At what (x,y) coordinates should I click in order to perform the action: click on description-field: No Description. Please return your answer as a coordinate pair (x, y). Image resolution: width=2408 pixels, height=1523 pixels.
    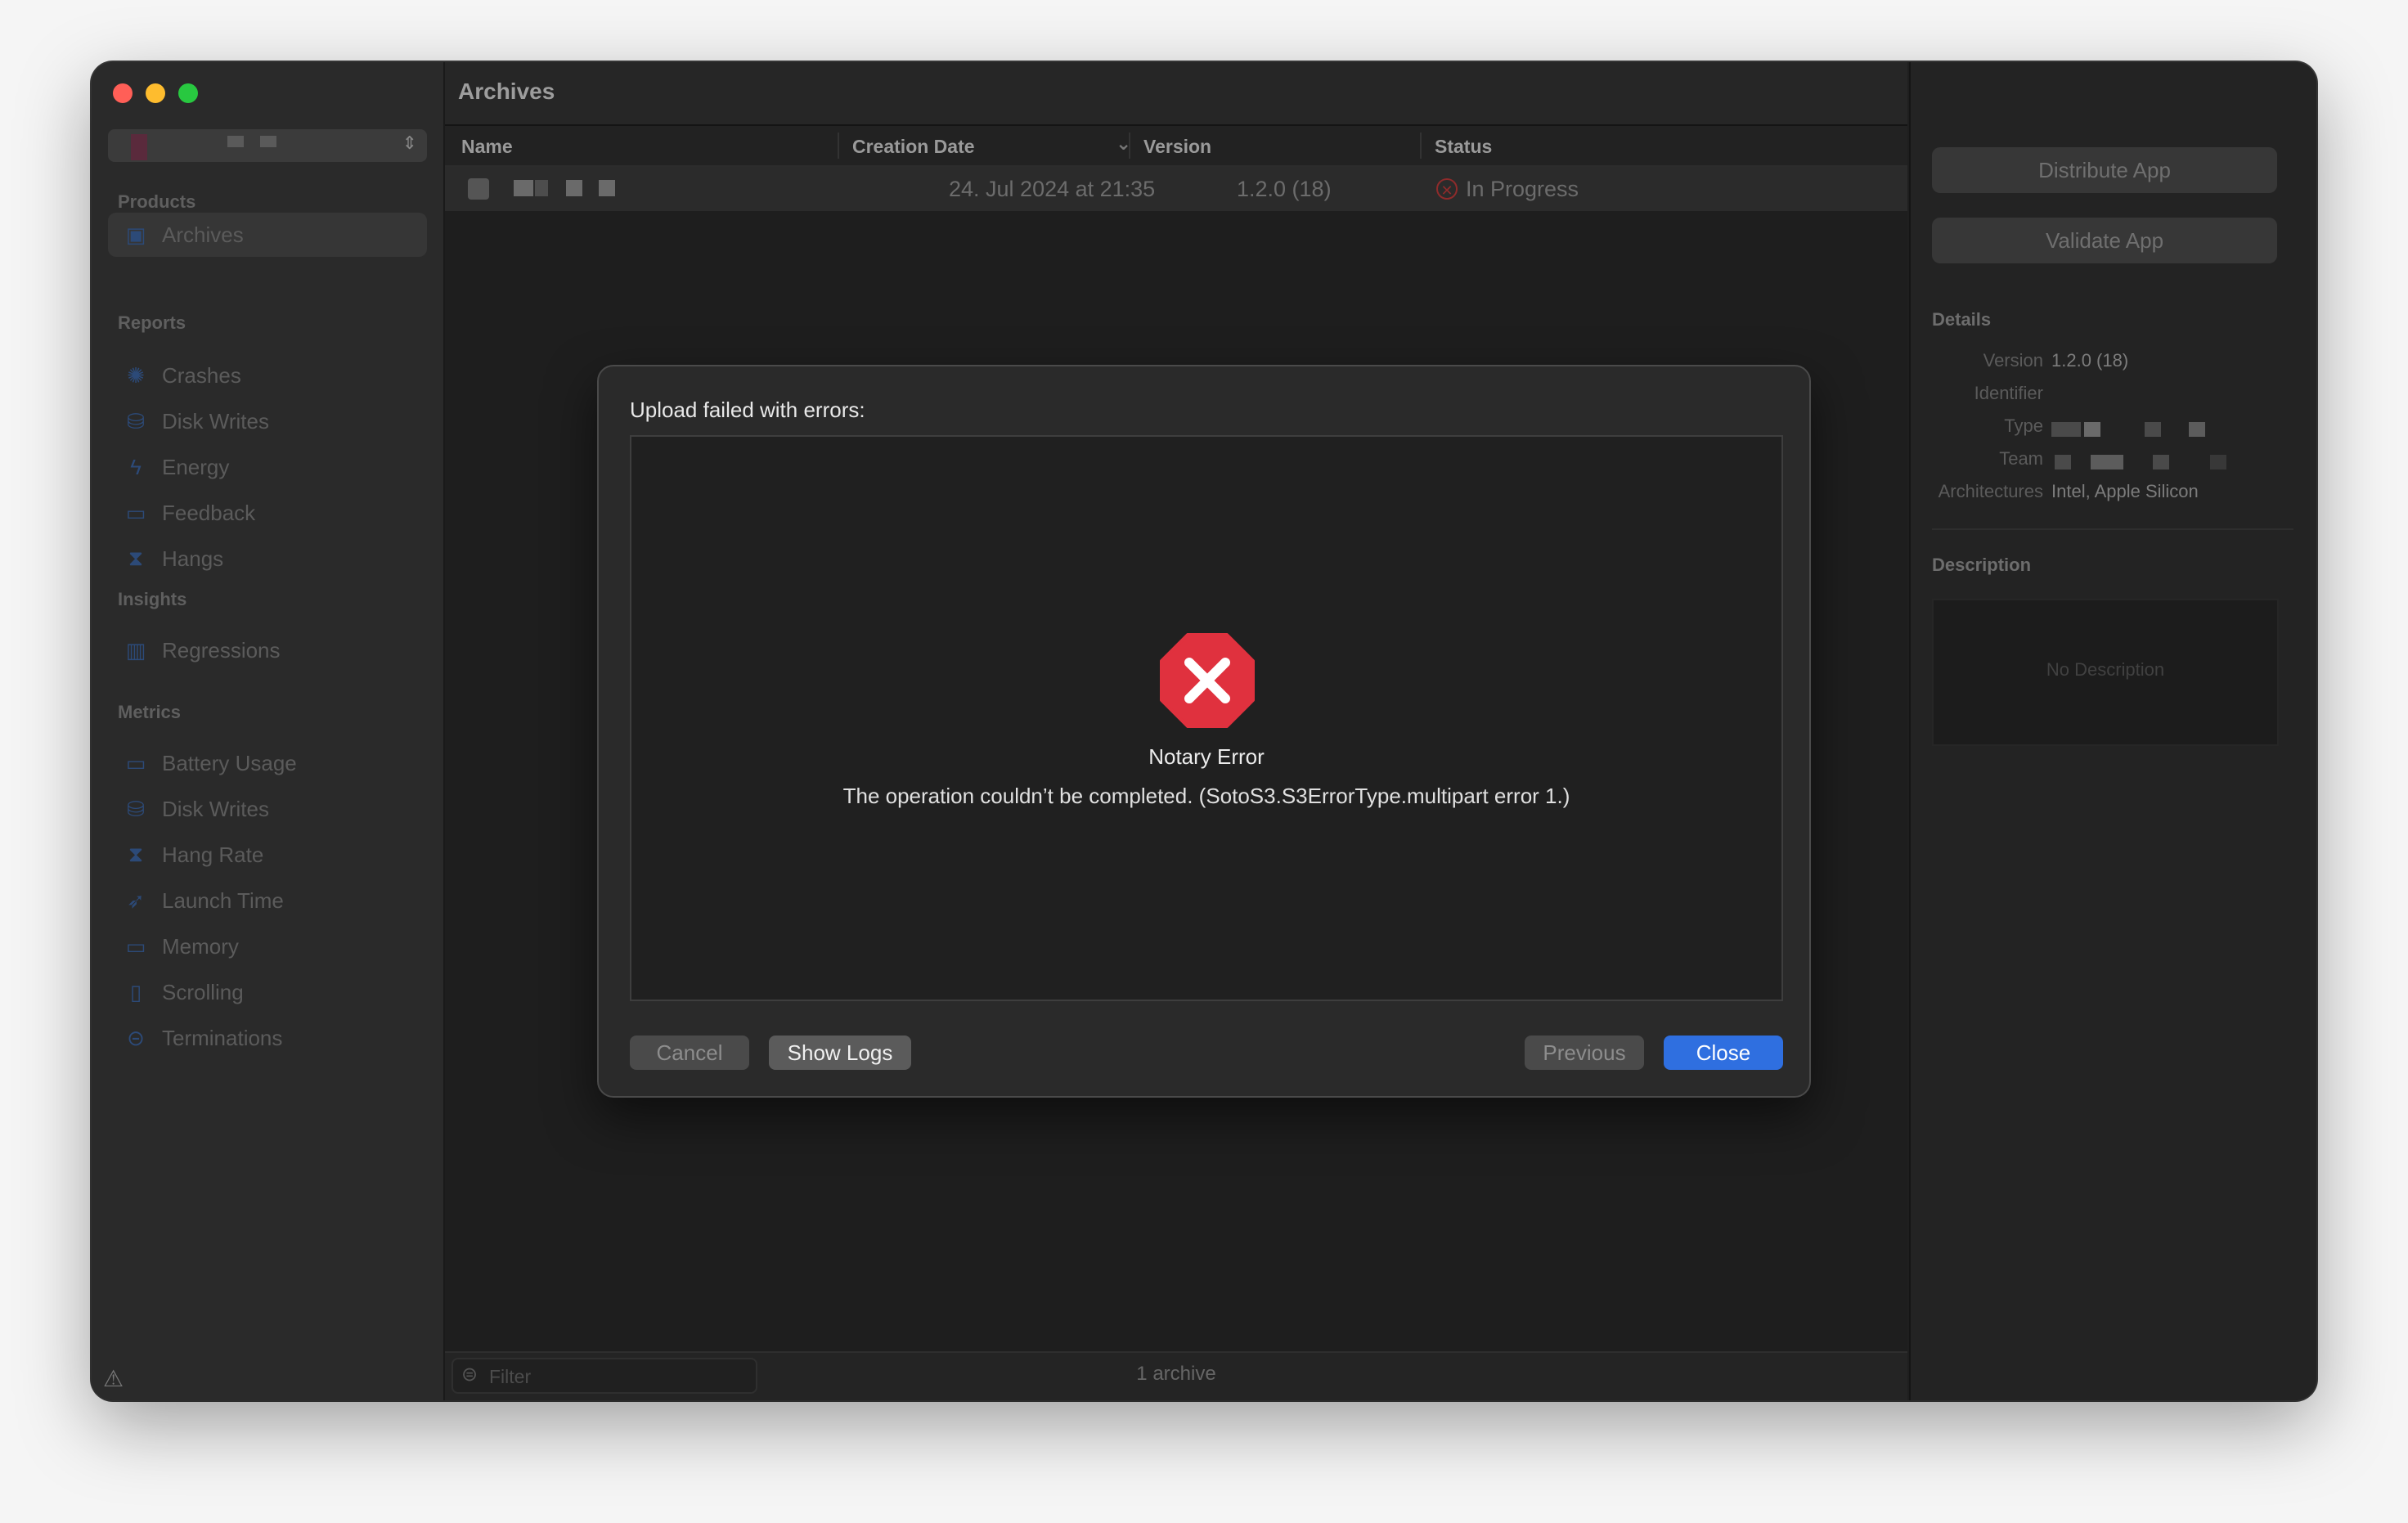
    Looking at the image, I should click on (2105, 672).